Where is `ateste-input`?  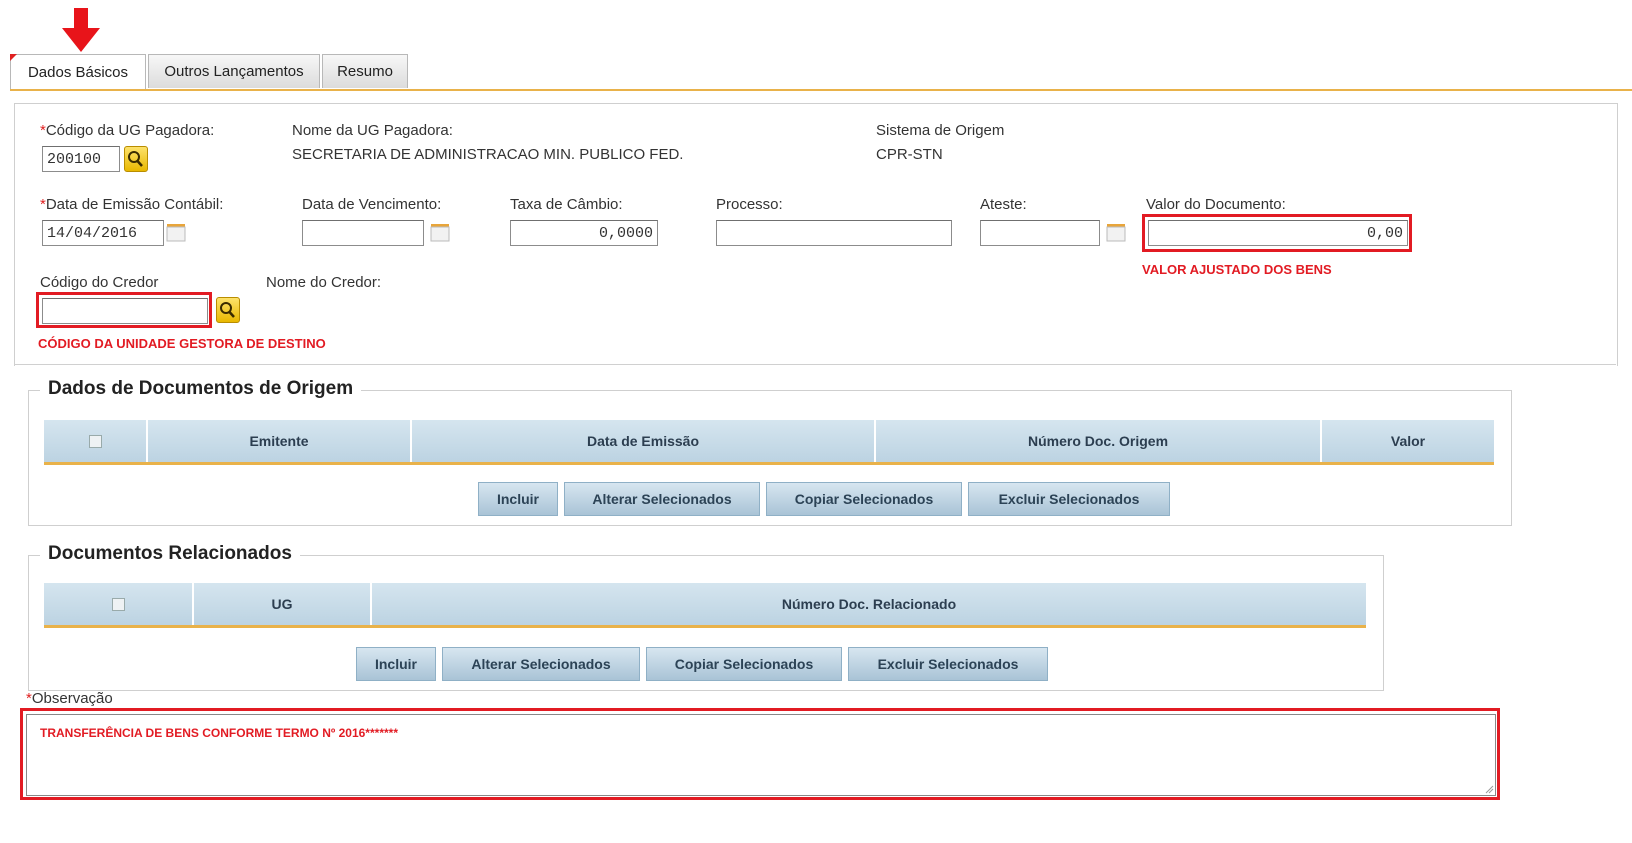
ateste-input is located at coordinates (1040, 233).